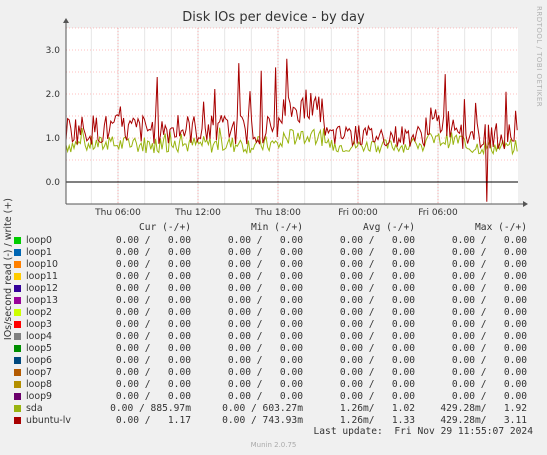 The height and width of the screenshot is (455, 547). What do you see at coordinates (53, 51) in the screenshot?
I see `y-tick-label: 3.0` at bounding box center [53, 51].